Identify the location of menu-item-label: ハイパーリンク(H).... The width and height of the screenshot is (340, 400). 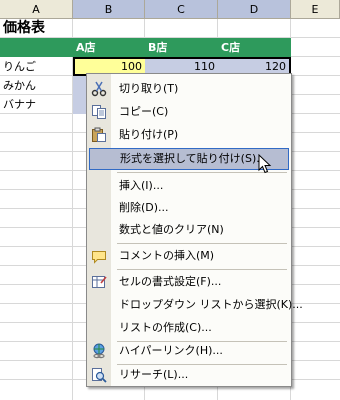
(171, 350).